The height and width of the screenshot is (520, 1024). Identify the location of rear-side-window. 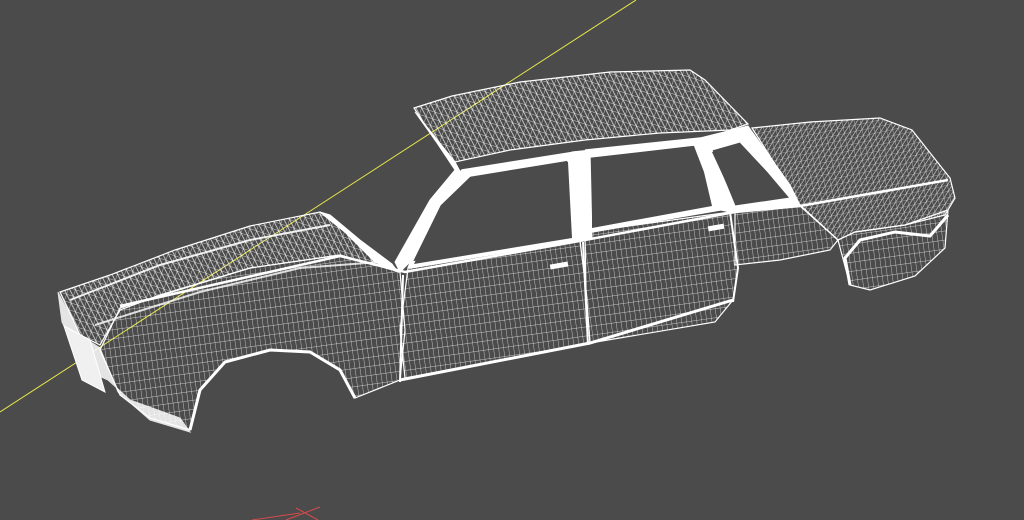
(652, 187).